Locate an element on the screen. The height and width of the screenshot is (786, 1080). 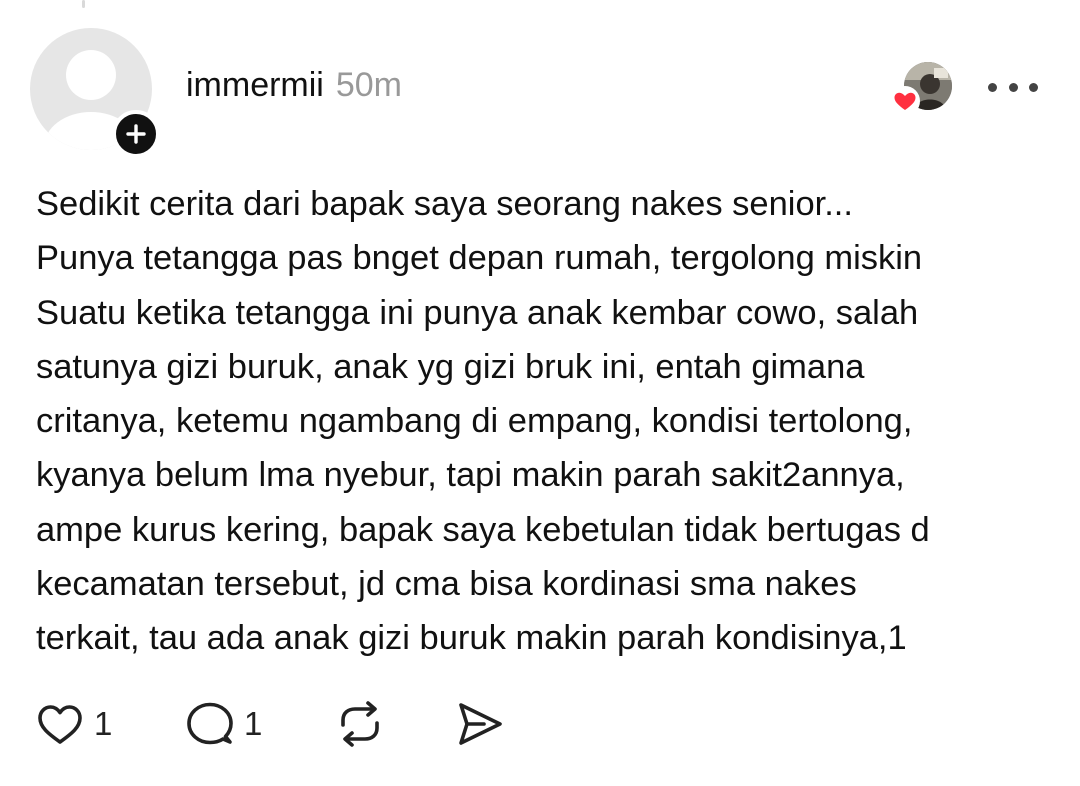
action-bar: 1 1 is located at coordinates (294, 724).